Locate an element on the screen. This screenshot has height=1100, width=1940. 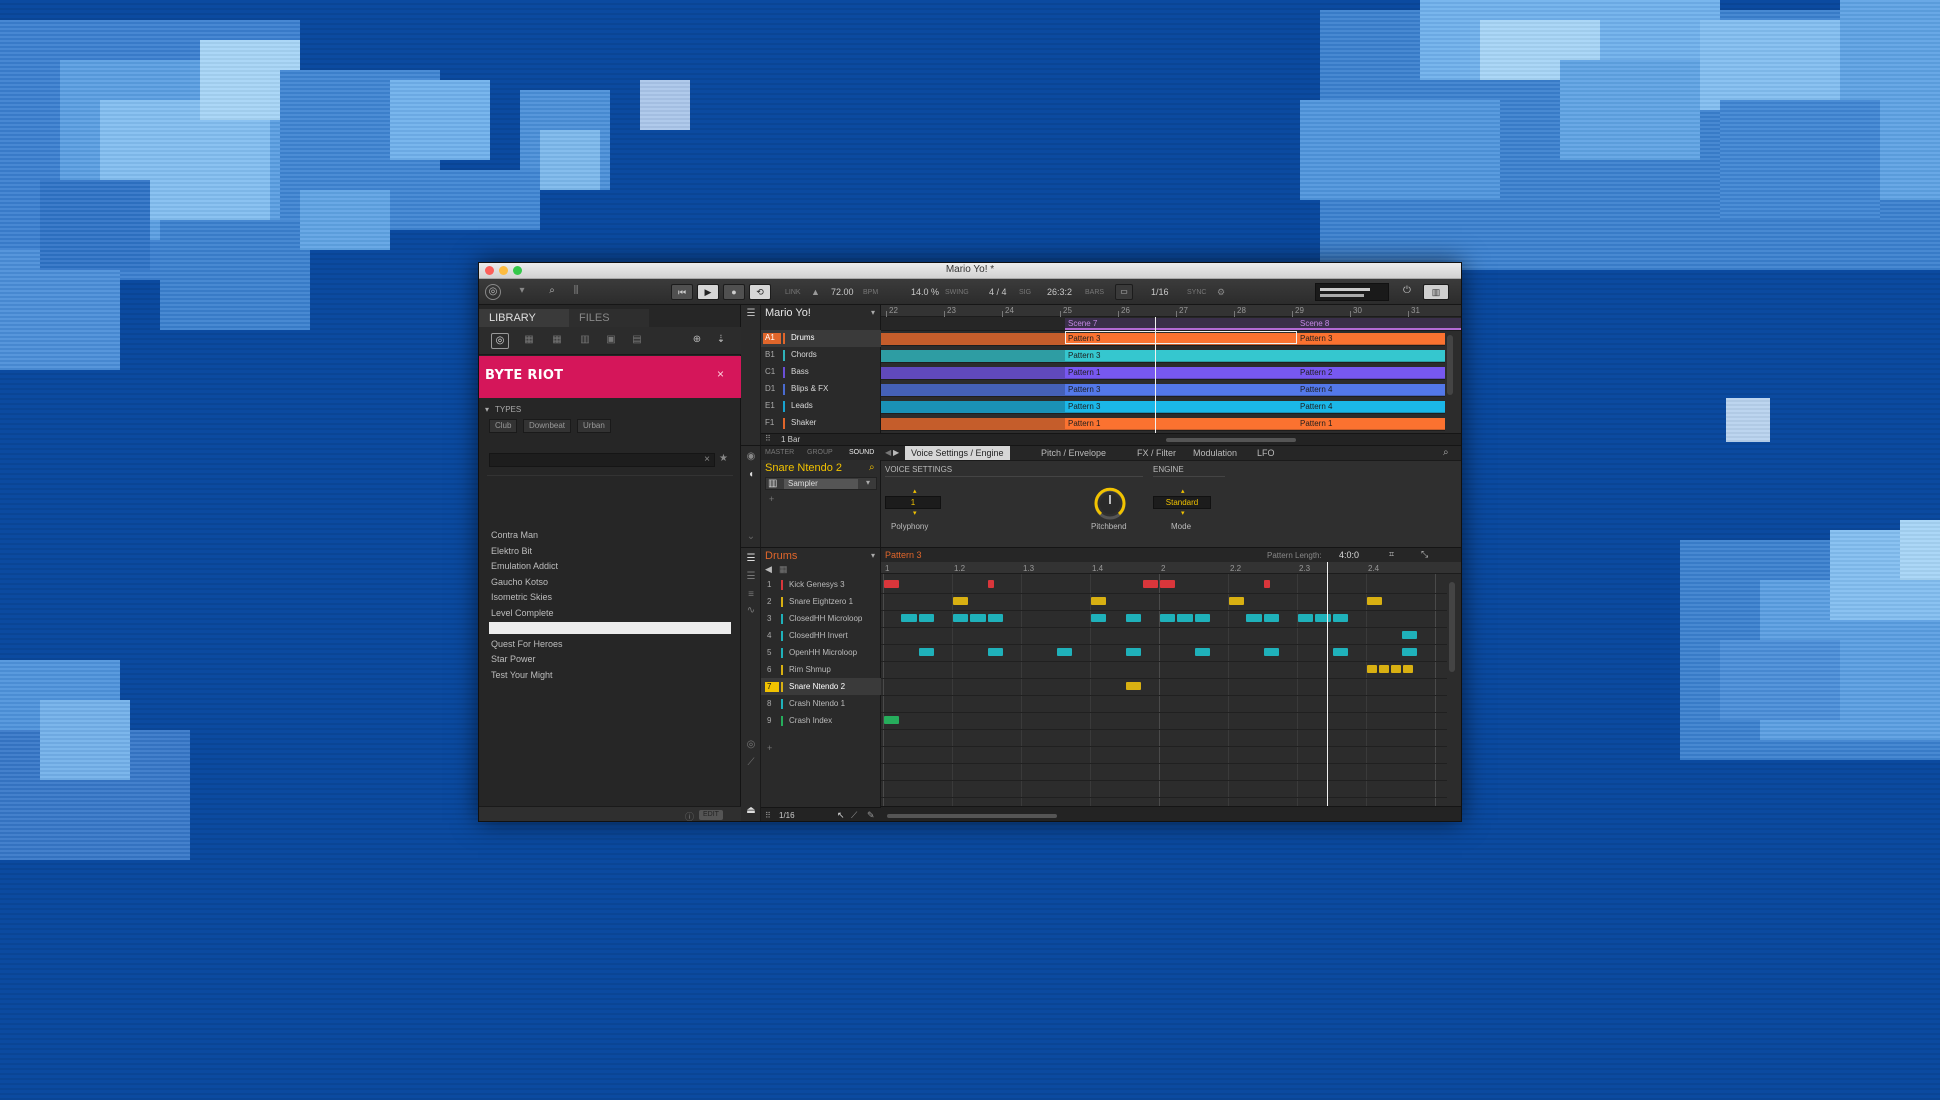
record-button: ● is located at coordinates (734, 292).